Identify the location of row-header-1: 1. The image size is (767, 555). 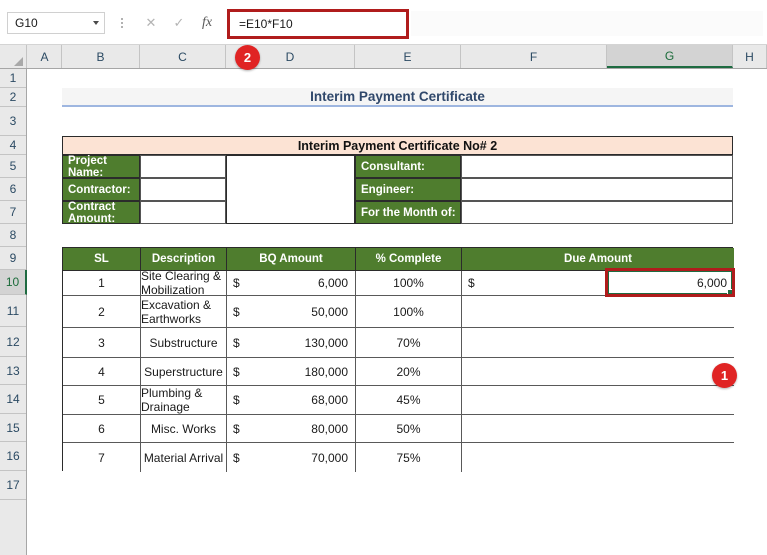
(13, 78).